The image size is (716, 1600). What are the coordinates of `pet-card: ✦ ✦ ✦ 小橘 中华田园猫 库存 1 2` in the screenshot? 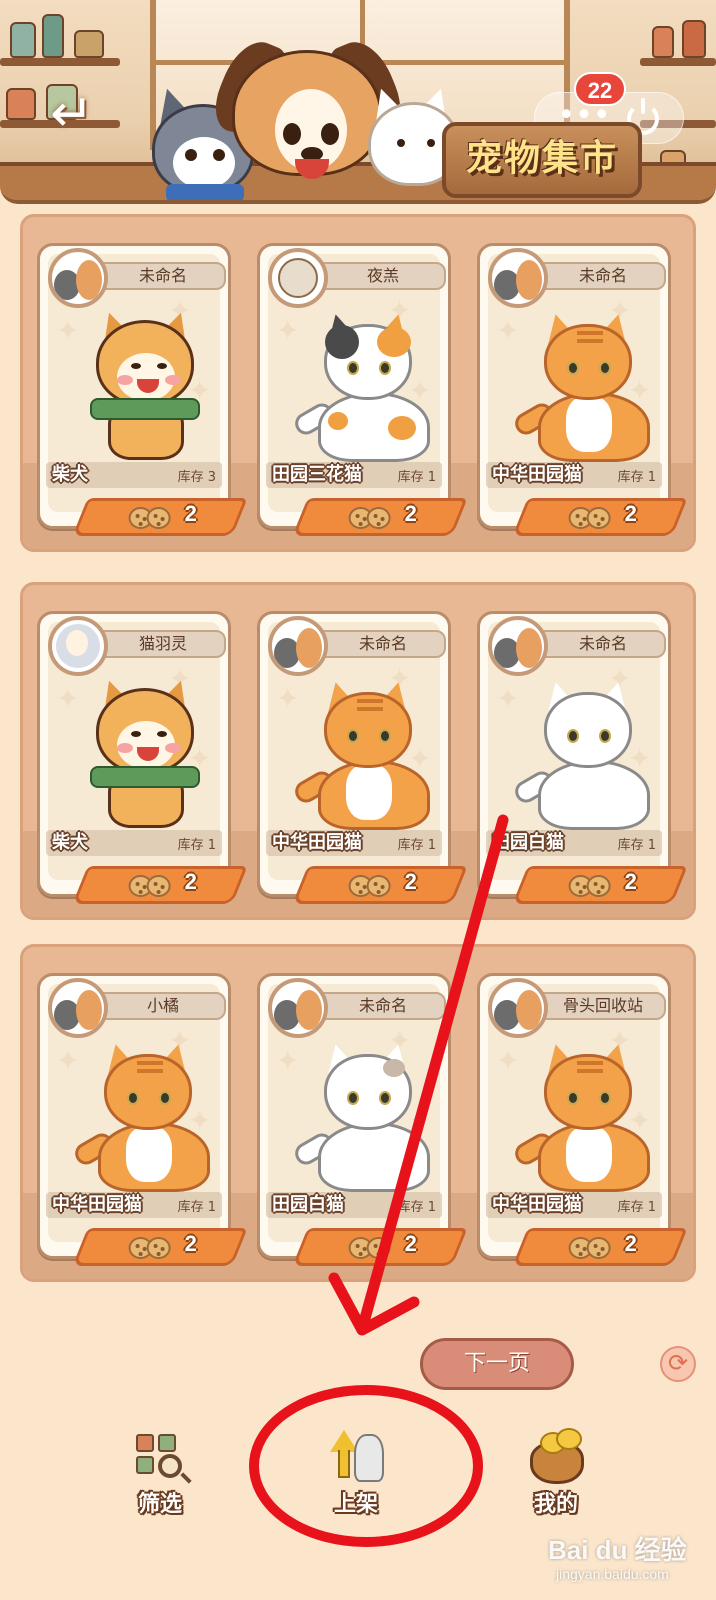 It's located at (142, 1119).